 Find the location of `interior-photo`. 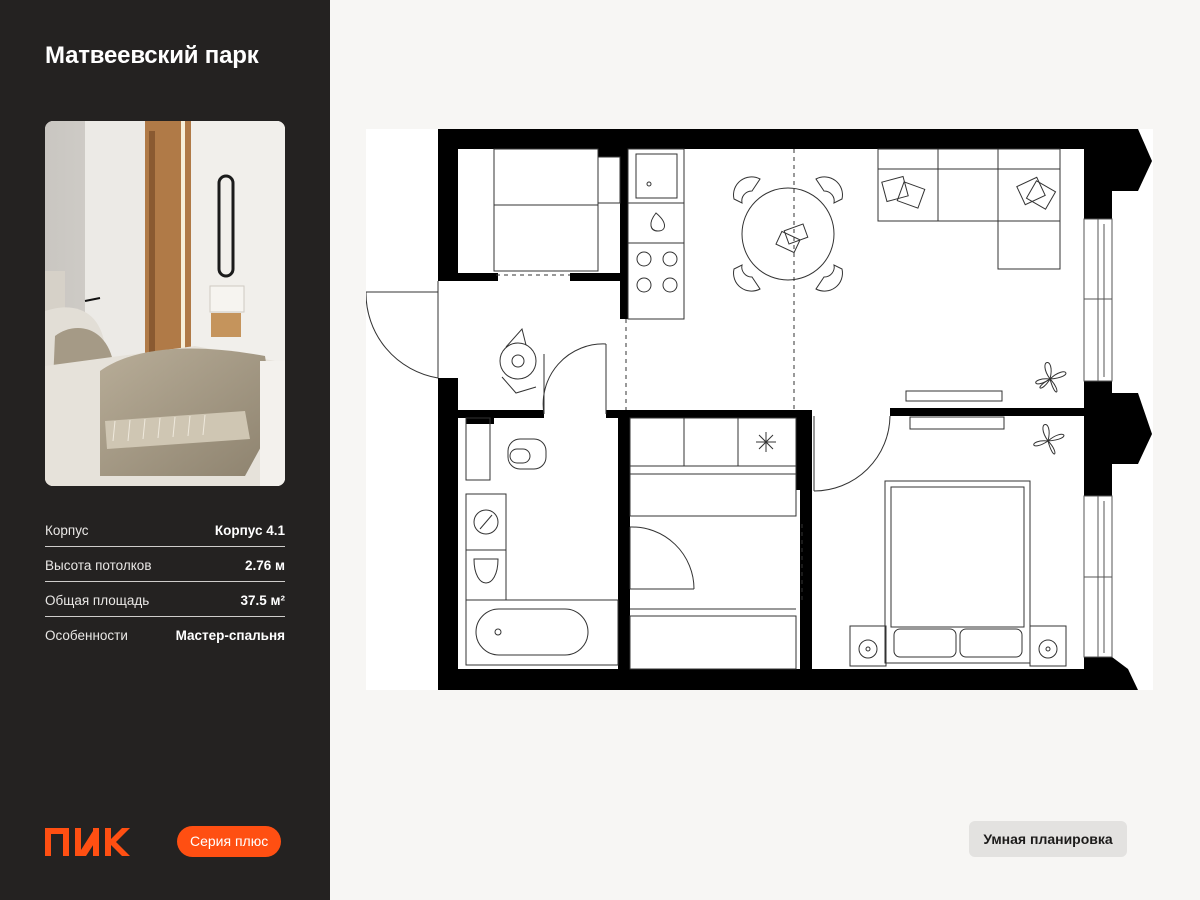

interior-photo is located at coordinates (165, 303).